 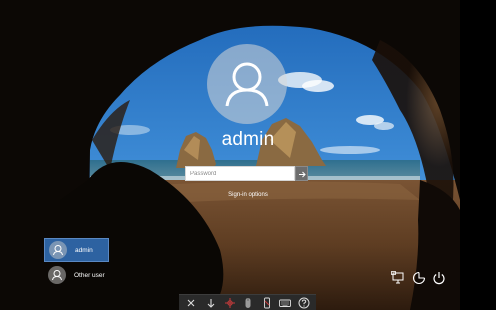 I want to click on arrow-right-icon, so click(x=302, y=174).